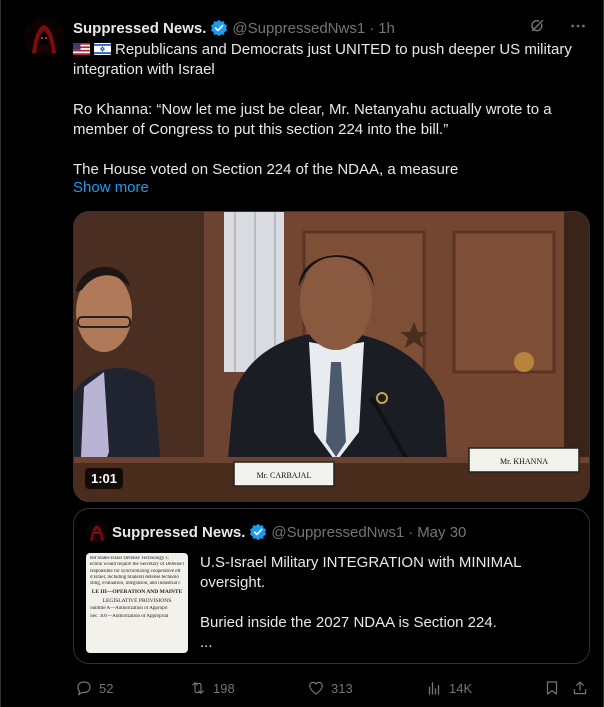 The height and width of the screenshot is (707, 604). I want to click on quoted-author-name: Suppressed News., so click(179, 532).